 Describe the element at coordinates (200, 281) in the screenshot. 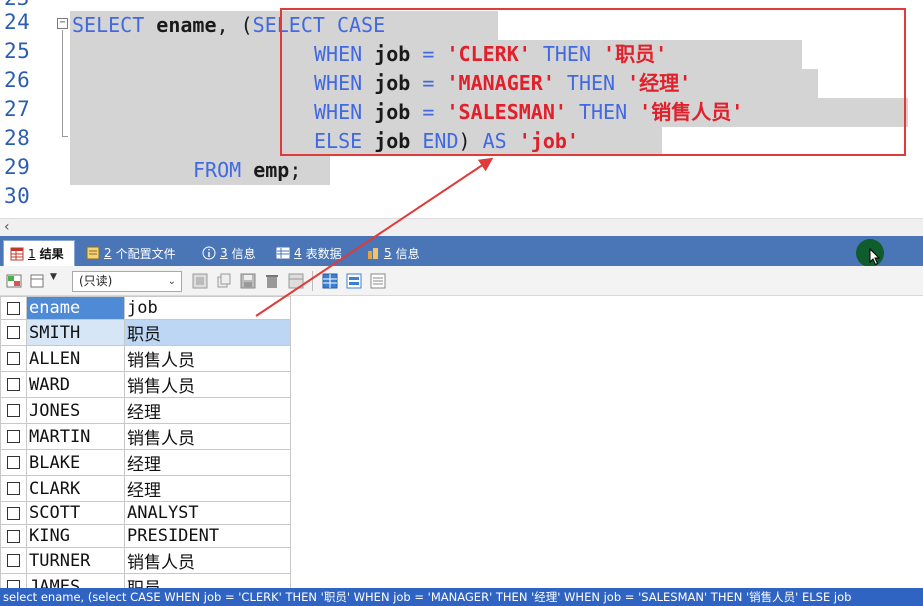

I see `filter-icon` at that location.